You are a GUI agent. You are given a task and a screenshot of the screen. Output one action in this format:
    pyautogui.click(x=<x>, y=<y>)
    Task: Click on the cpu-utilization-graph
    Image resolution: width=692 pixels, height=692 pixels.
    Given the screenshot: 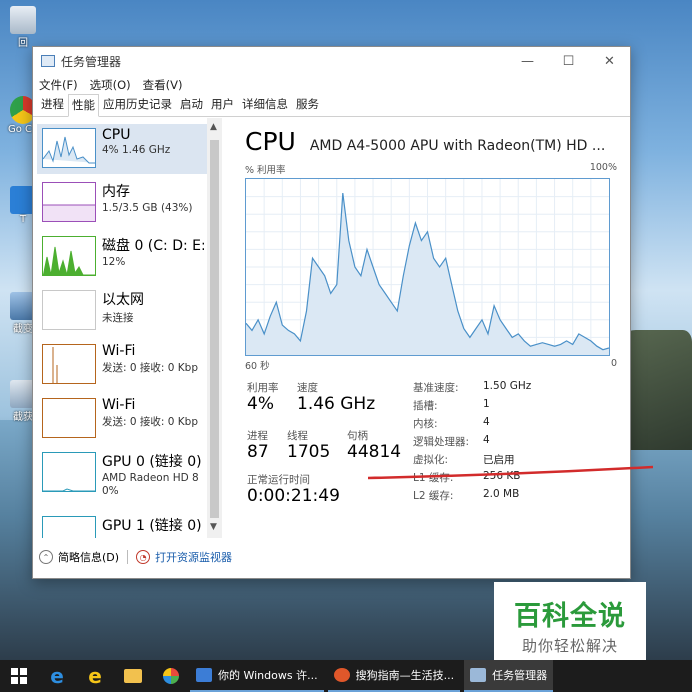 What is the action you would take?
    pyautogui.click(x=427, y=267)
    